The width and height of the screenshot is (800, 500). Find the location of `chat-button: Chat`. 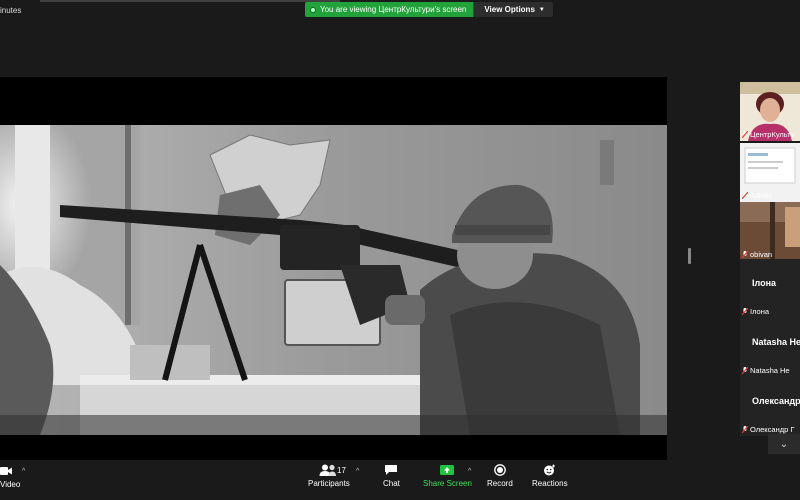

chat-button: Chat is located at coordinates (391, 476).